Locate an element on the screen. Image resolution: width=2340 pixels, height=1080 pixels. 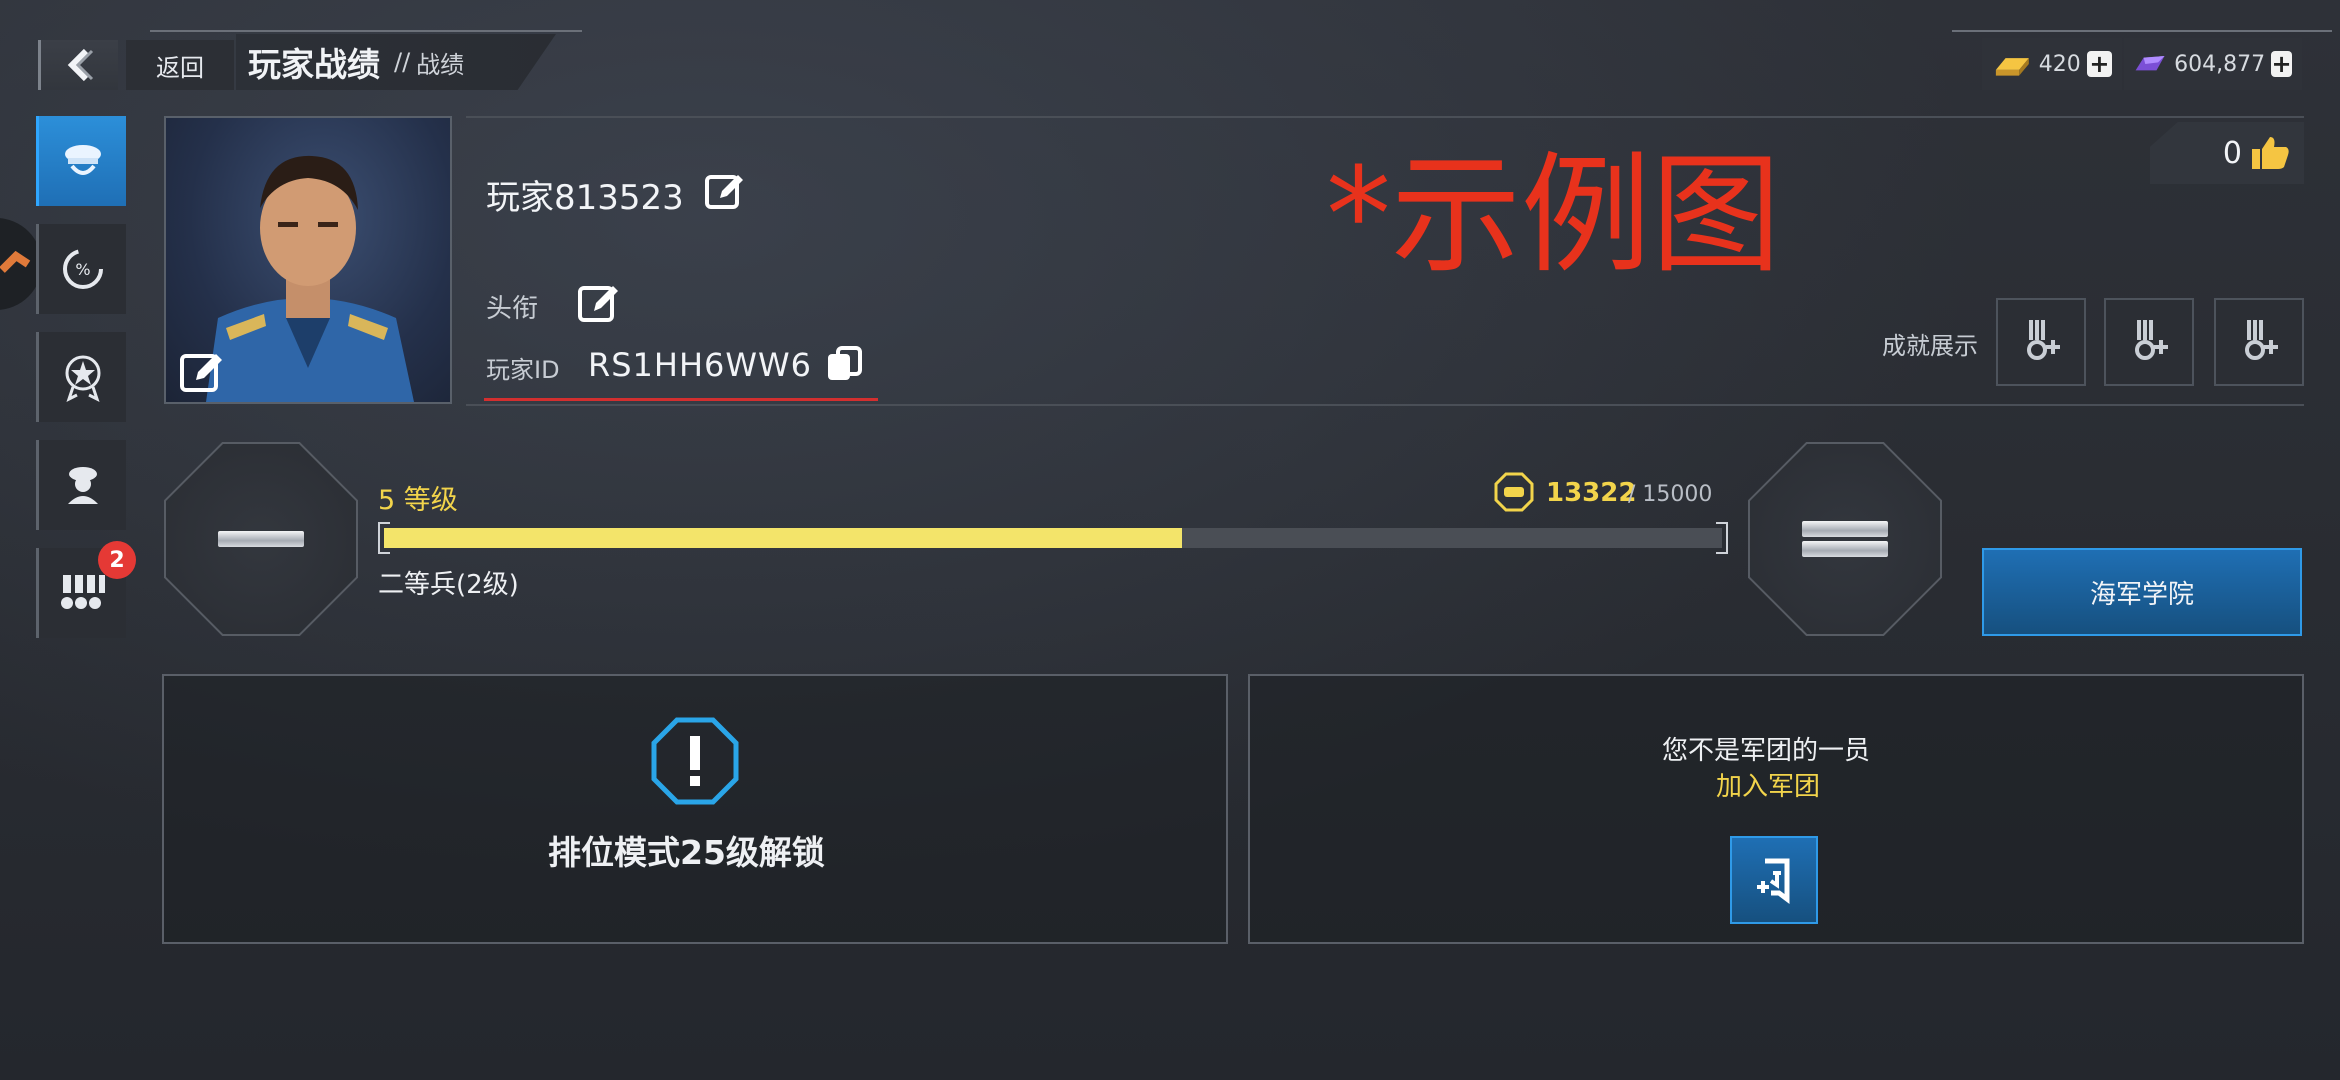
gold-resource: 420 + is located at coordinates (2052, 64).